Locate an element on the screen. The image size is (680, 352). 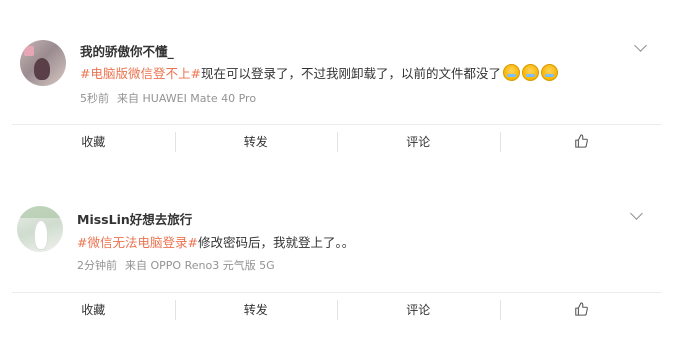
post-text: 现在可以登录了，不过我刚卸载了，以前的文件都没了 is located at coordinates (350, 73).